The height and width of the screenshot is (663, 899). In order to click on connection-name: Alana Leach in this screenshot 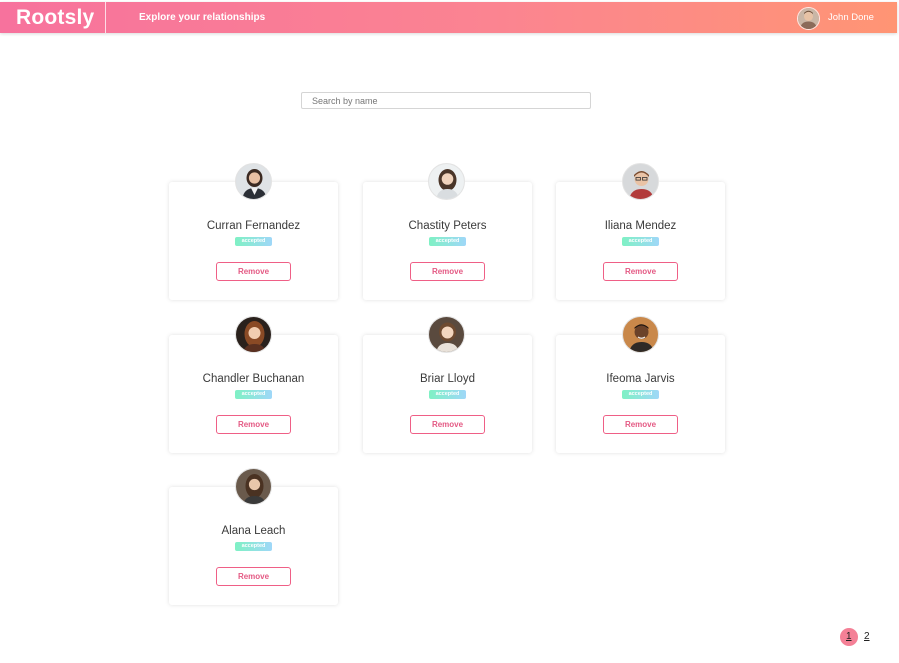, I will do `click(253, 531)`.